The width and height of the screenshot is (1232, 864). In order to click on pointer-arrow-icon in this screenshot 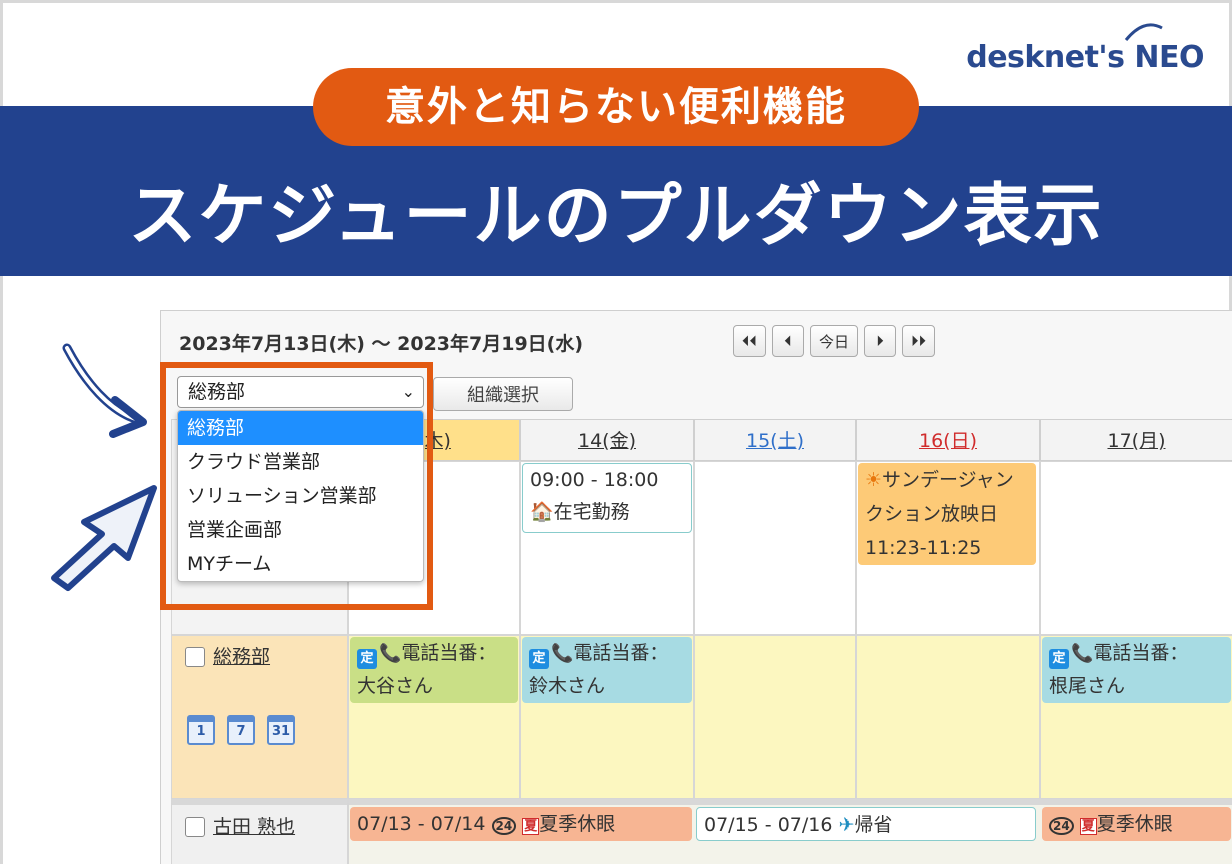, I will do `click(104, 538)`.